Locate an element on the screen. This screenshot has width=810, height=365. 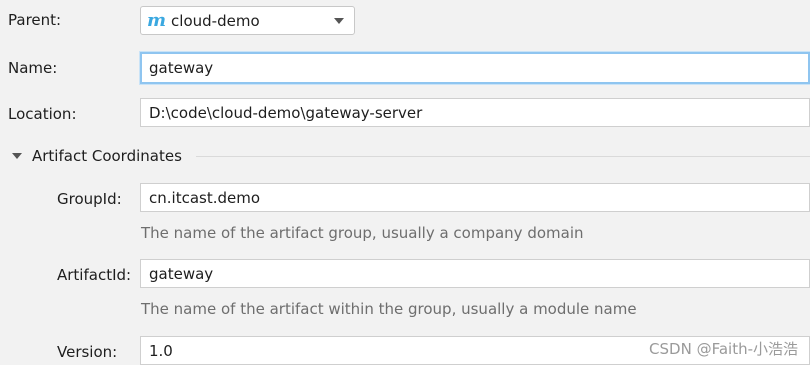
artifactid-input: gateway is located at coordinates (475, 273).